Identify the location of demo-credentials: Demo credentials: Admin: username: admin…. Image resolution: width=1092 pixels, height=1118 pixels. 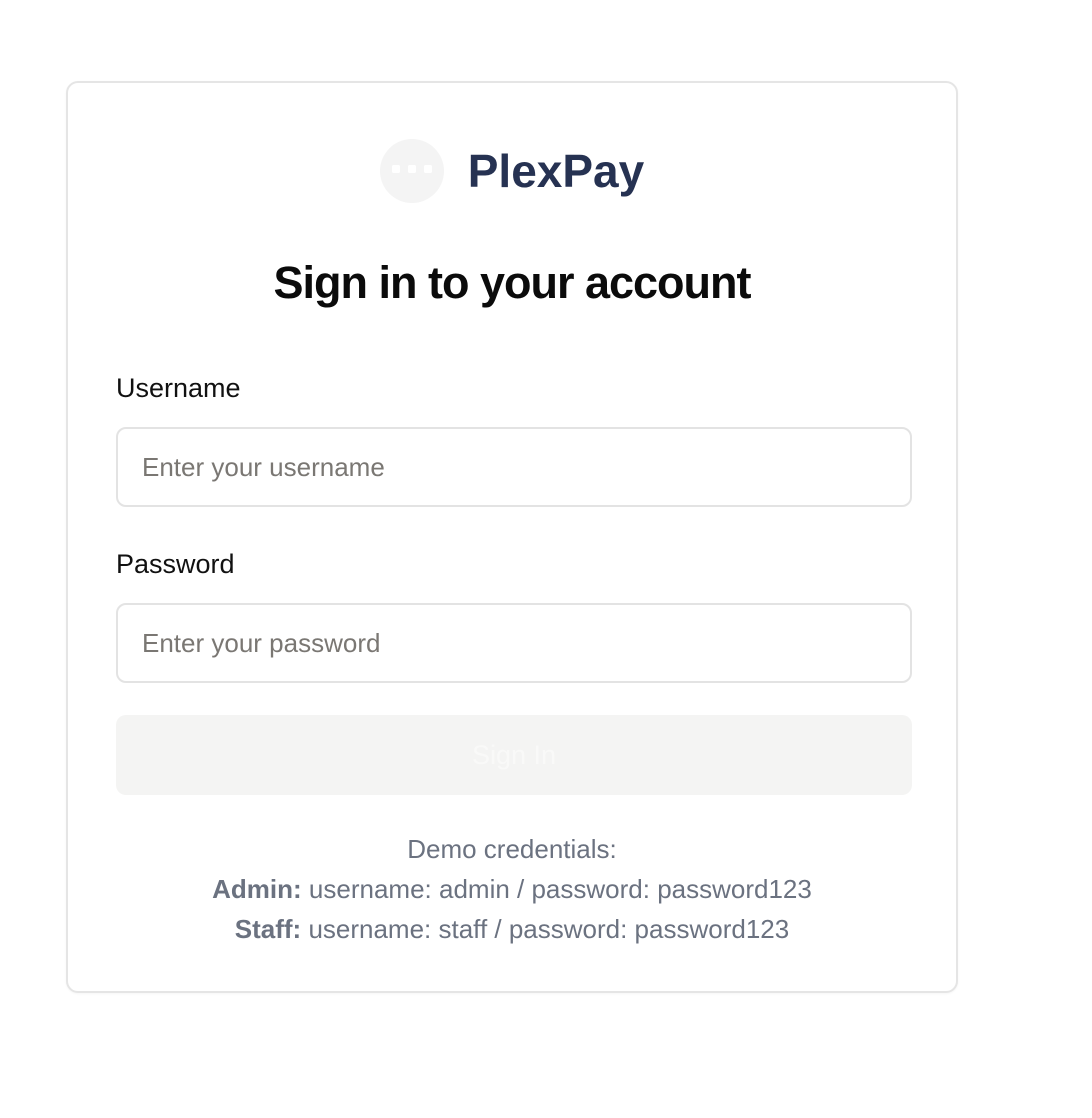
(512, 889).